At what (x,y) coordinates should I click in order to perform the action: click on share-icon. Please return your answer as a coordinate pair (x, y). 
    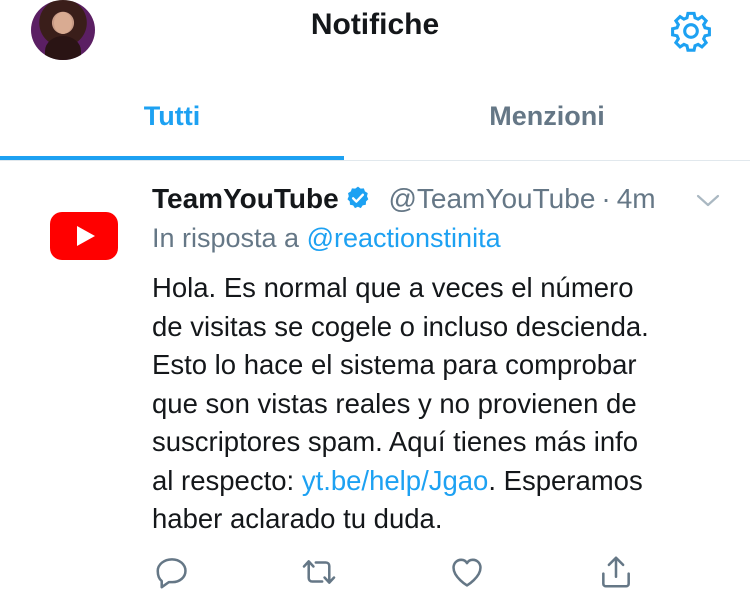
    Looking at the image, I should click on (616, 572).